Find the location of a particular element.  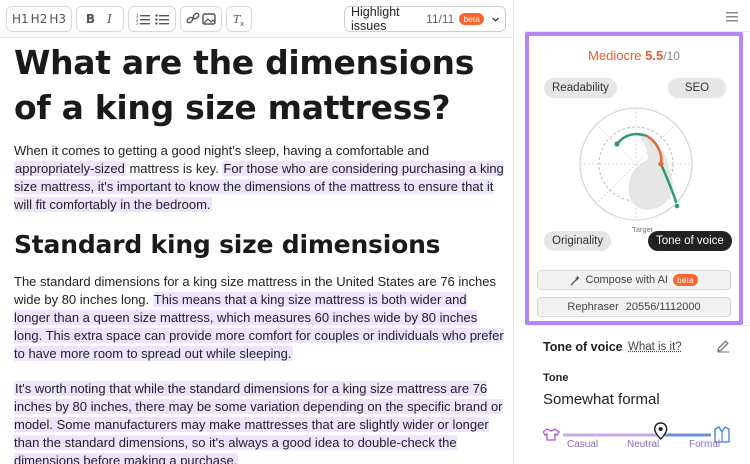

heading-1-button: H1 is located at coordinates (20, 19).